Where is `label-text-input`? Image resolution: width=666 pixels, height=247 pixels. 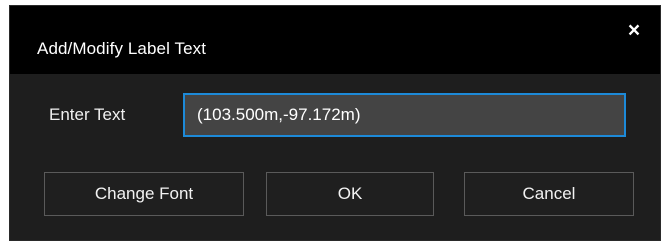 label-text-input is located at coordinates (404, 115).